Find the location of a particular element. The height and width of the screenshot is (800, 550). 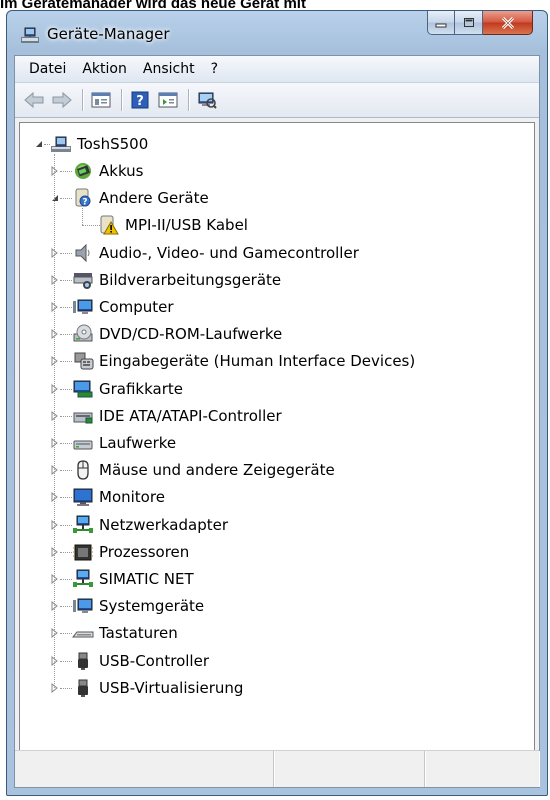

window-title: Geräte-Manager is located at coordinates (108, 34).